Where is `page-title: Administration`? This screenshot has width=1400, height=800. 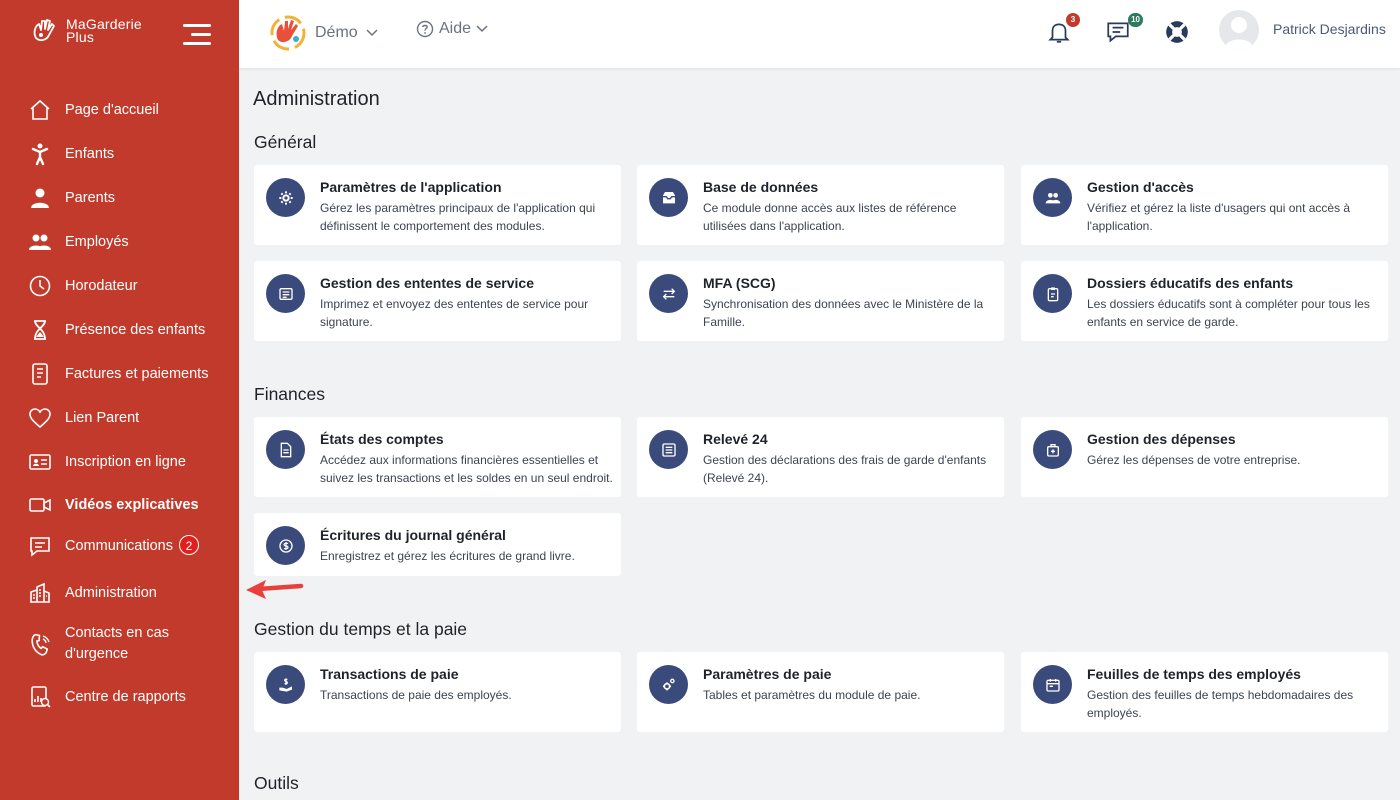
page-title: Administration is located at coordinates (316, 99).